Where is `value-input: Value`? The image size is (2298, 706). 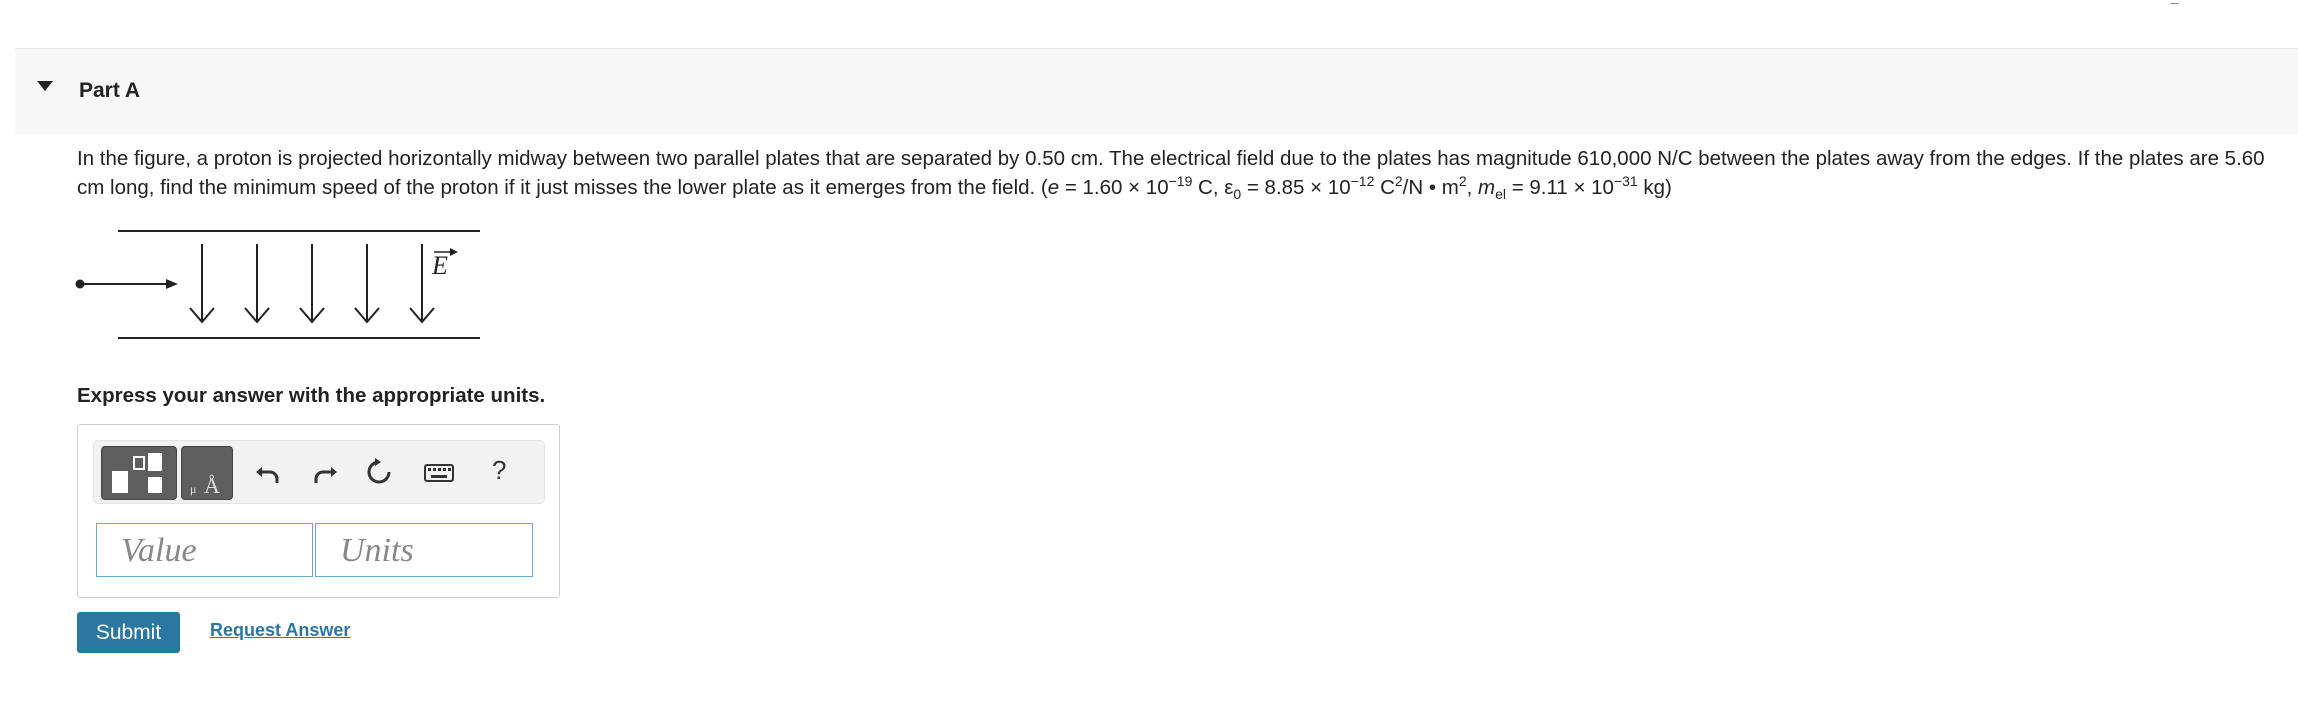 value-input: Value is located at coordinates (204, 550).